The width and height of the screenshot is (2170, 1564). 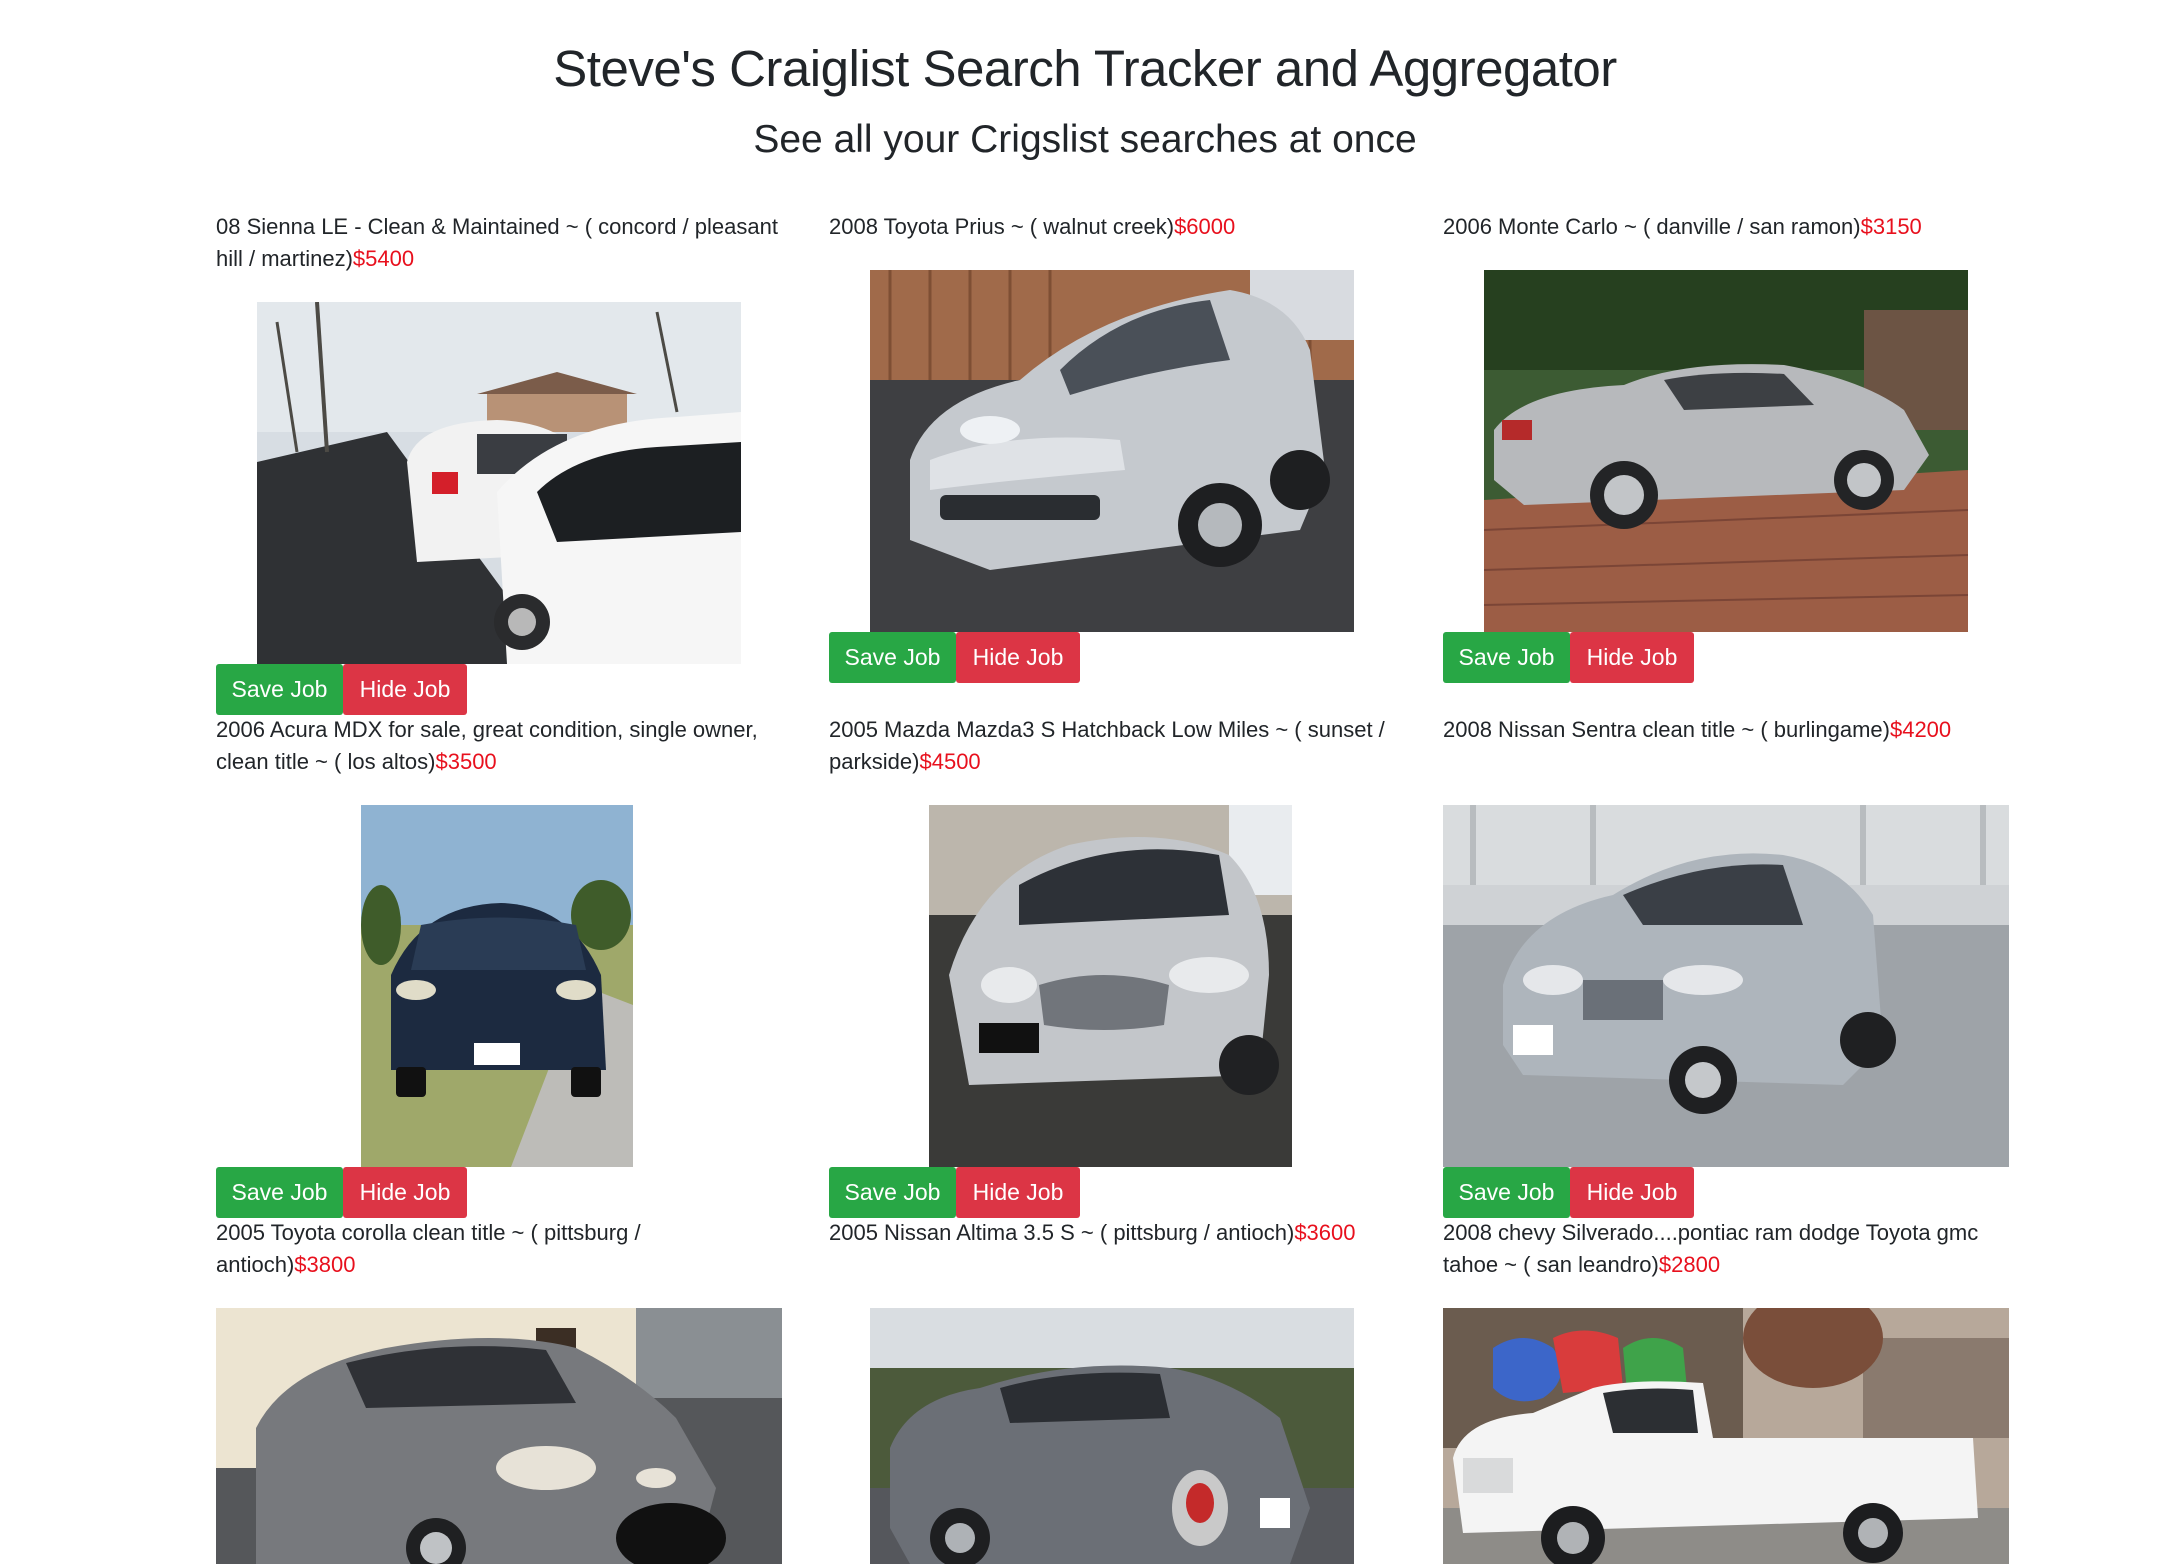 I want to click on listing-title: 2008 Toyota Prius ~ ( walnut creek)$6000, so click(x=1113, y=227).